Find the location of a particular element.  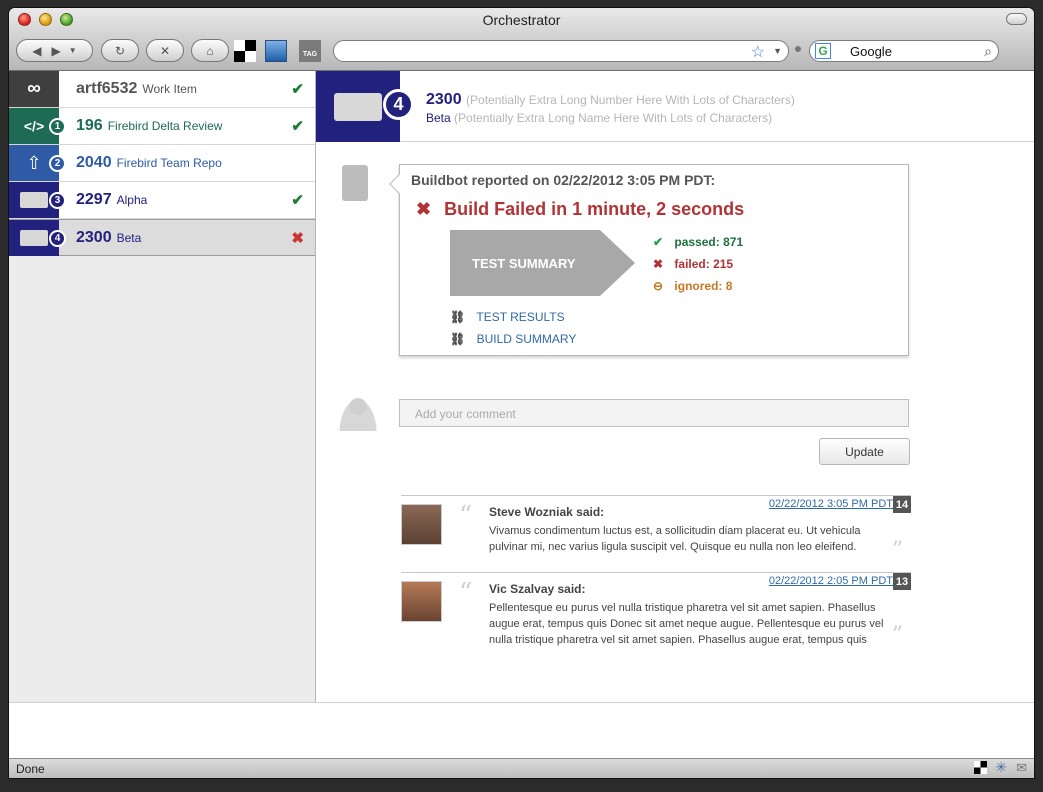

vic-szalvay-avatar is located at coordinates (421, 601).